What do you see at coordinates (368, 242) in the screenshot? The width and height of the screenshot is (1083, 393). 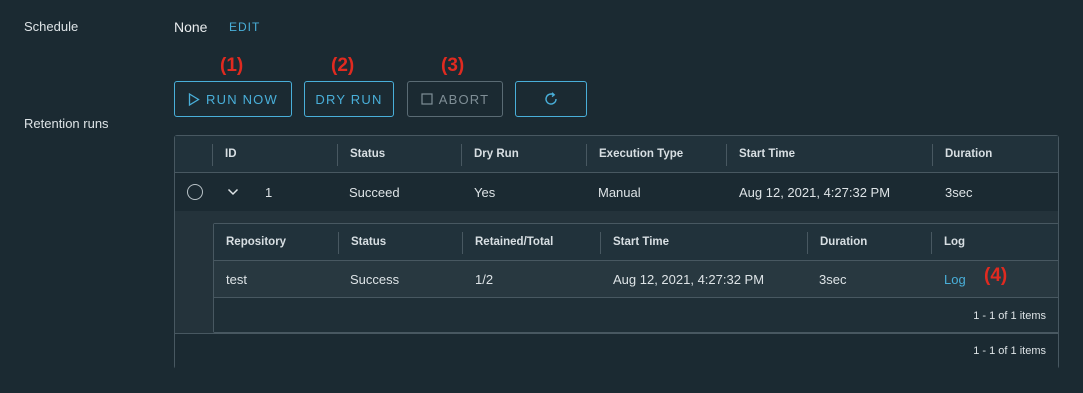 I see `detail-header-status: Status` at bounding box center [368, 242].